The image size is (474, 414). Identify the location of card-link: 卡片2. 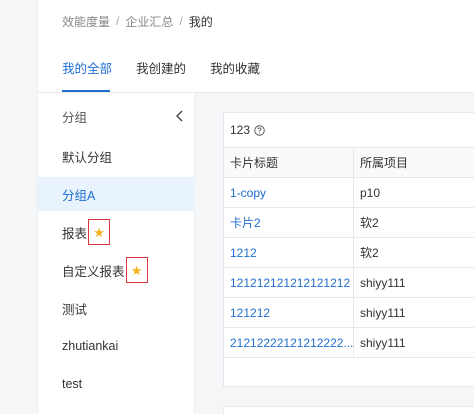
(289, 222).